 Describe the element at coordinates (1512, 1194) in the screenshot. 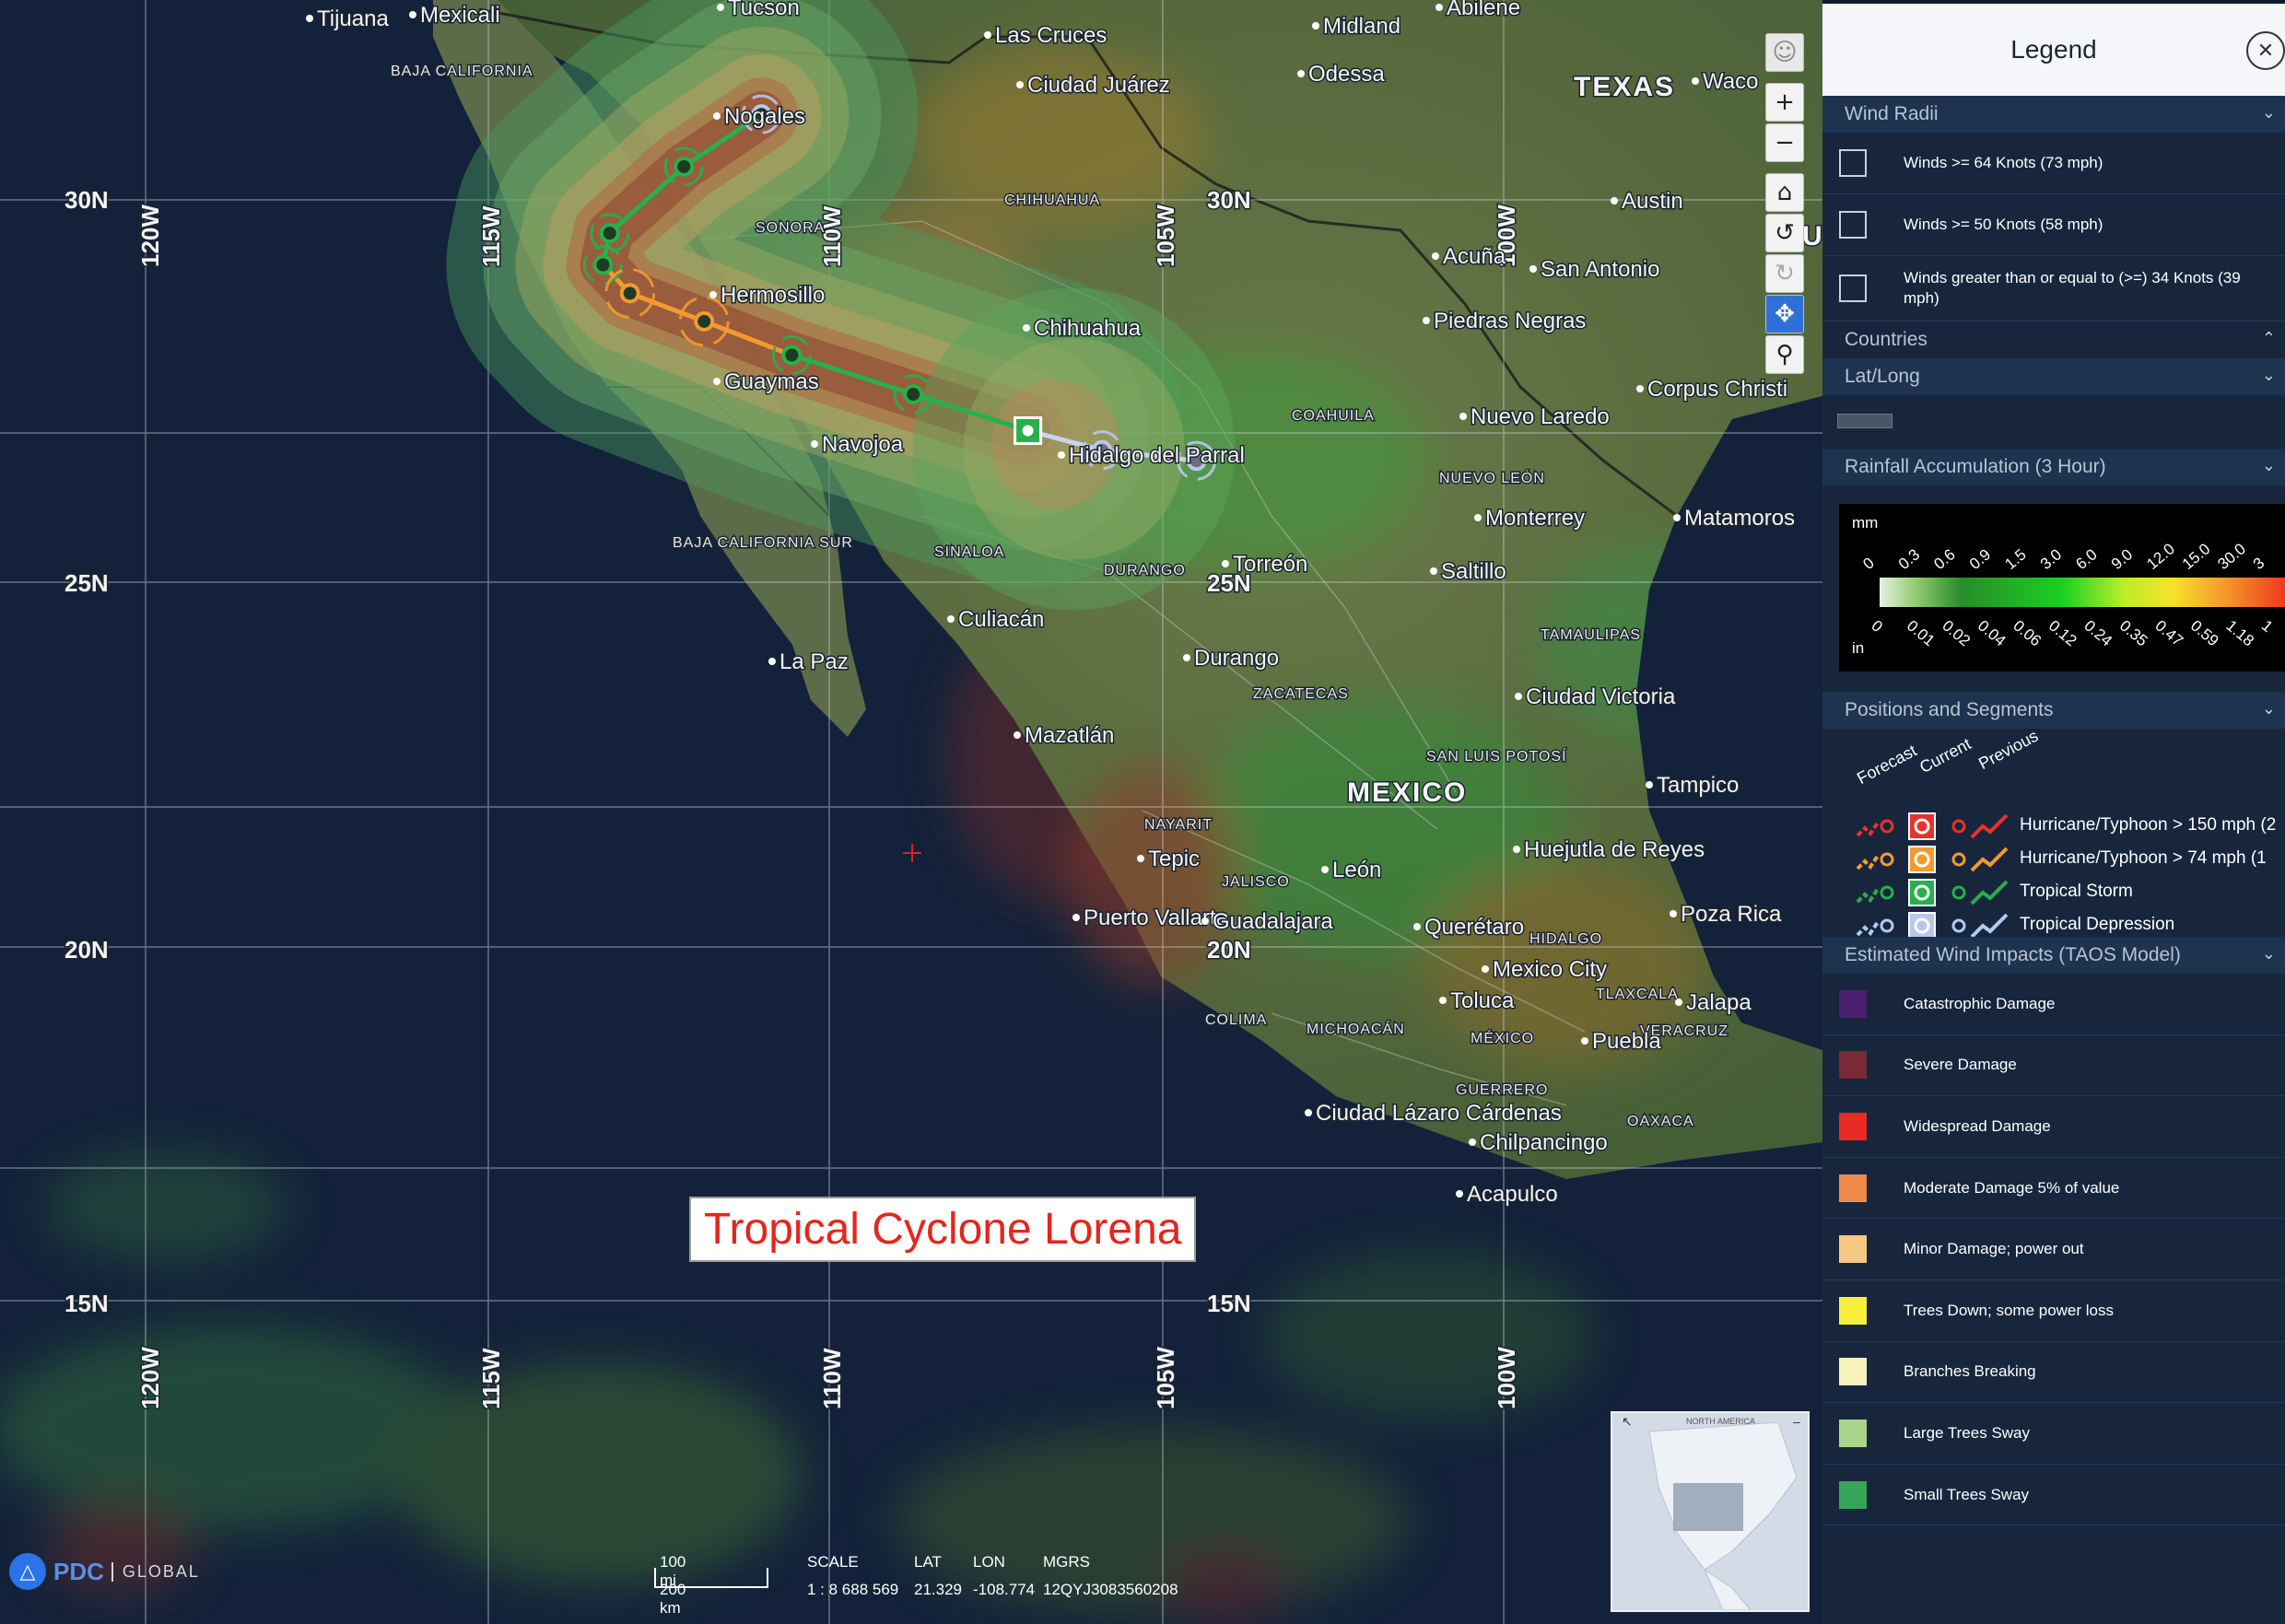

I see `city-label: Acapulco` at that location.